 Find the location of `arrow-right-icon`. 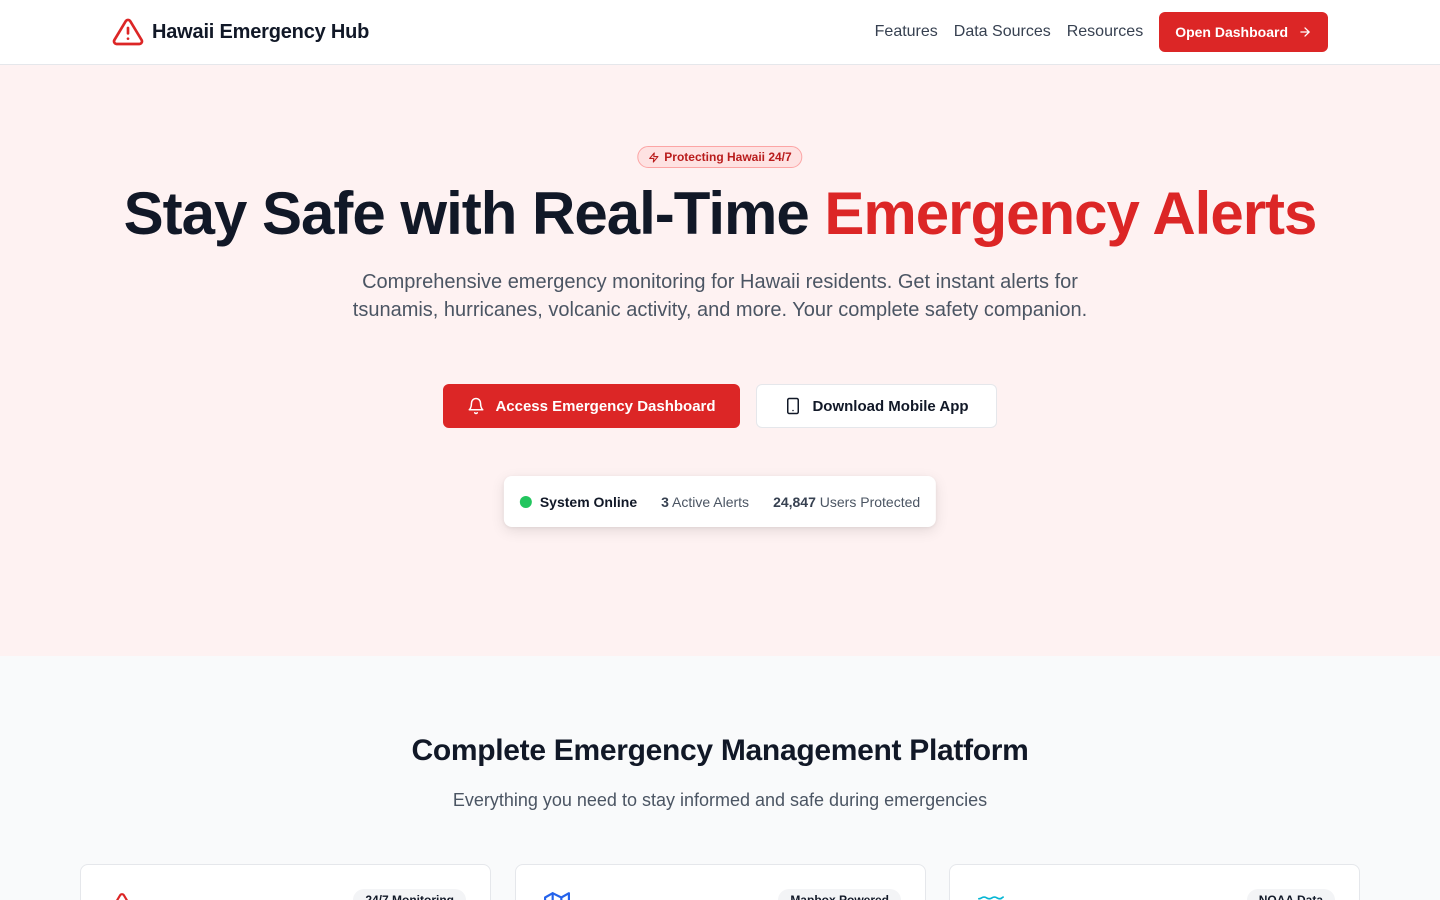

arrow-right-icon is located at coordinates (1305, 32).